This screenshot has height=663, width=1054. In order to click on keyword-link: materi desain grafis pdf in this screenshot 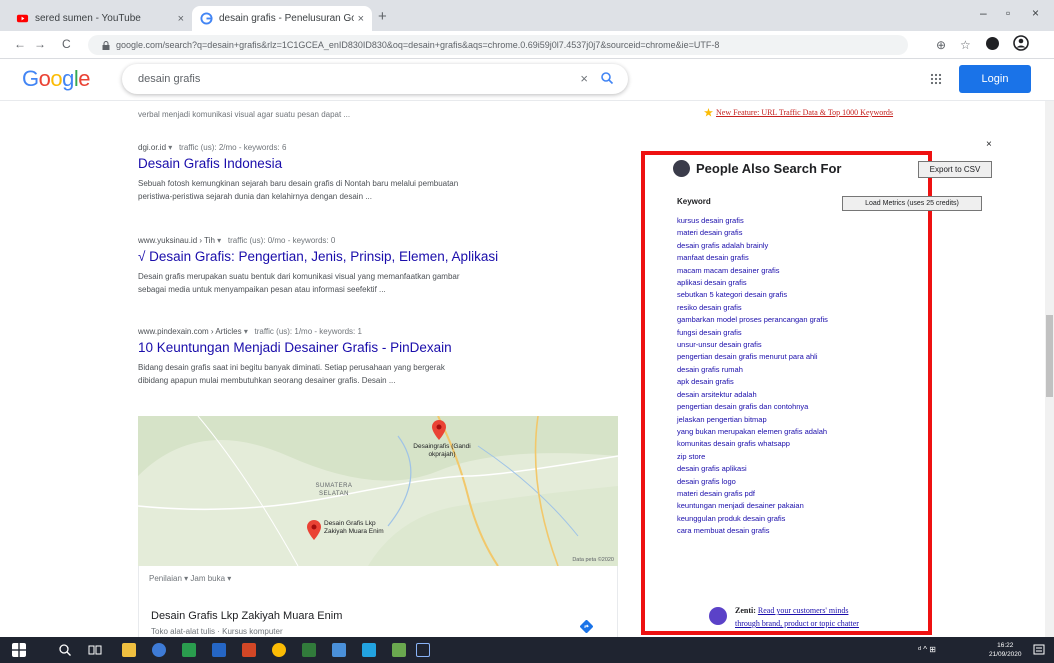, I will do `click(752, 494)`.